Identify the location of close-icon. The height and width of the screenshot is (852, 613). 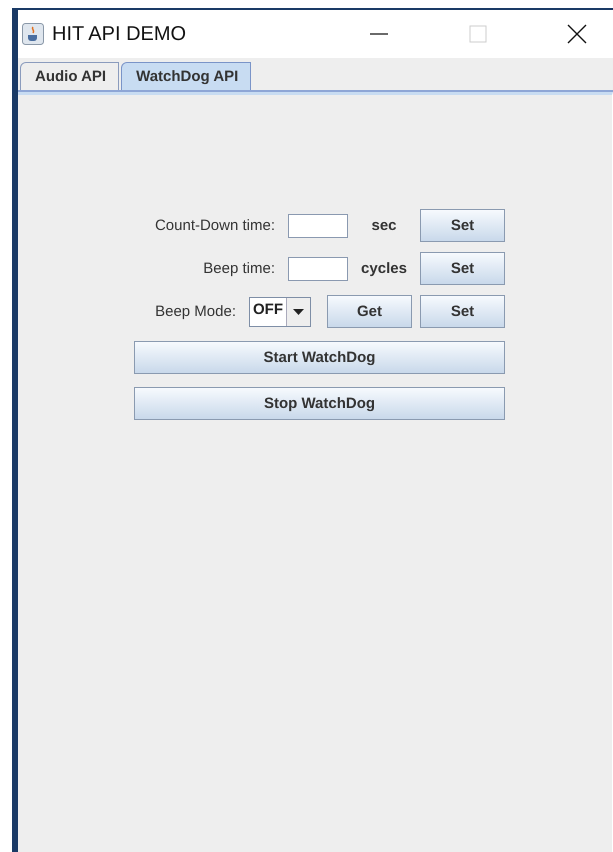
(577, 34).